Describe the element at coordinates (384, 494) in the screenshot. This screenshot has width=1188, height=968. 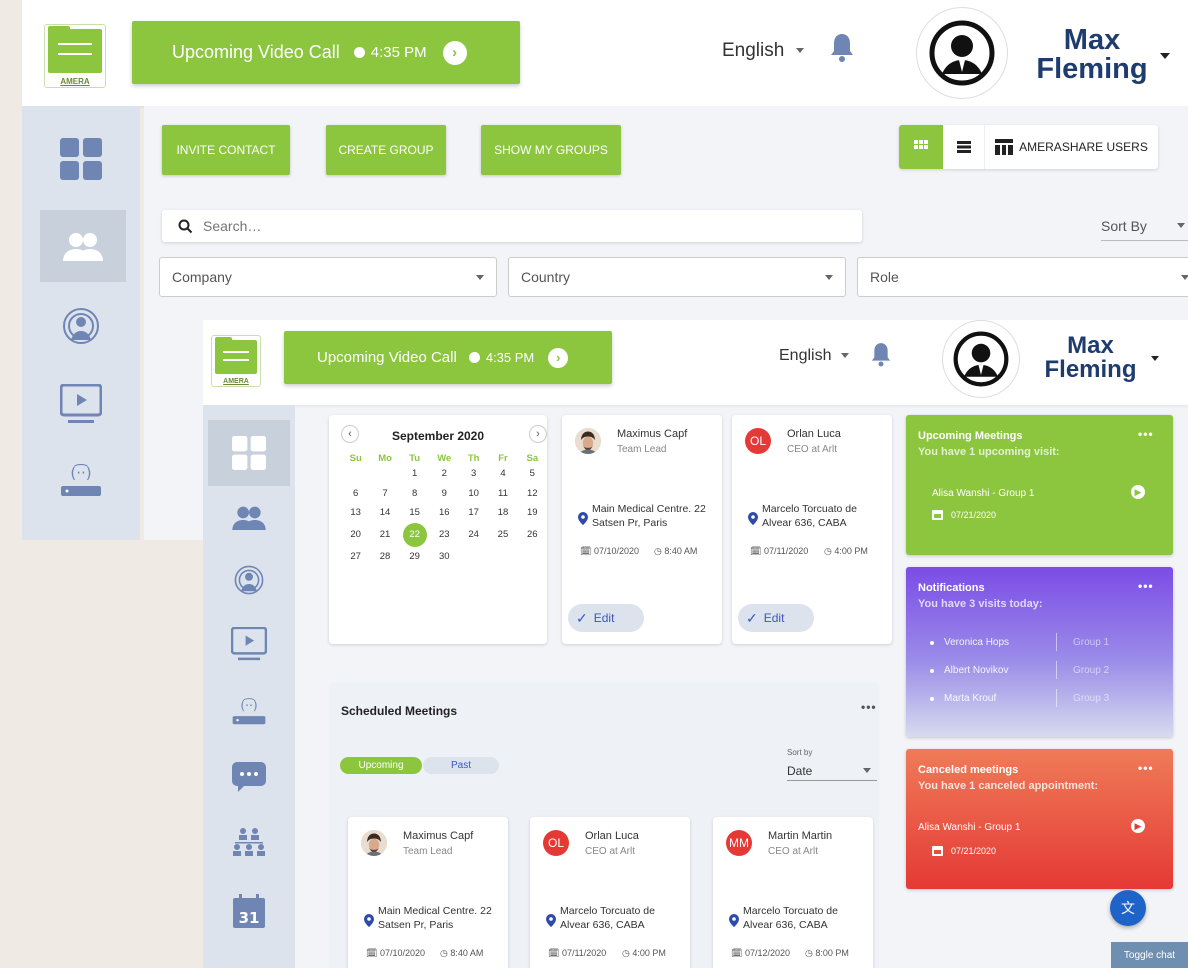
I see `calendar-day: 7` at that location.